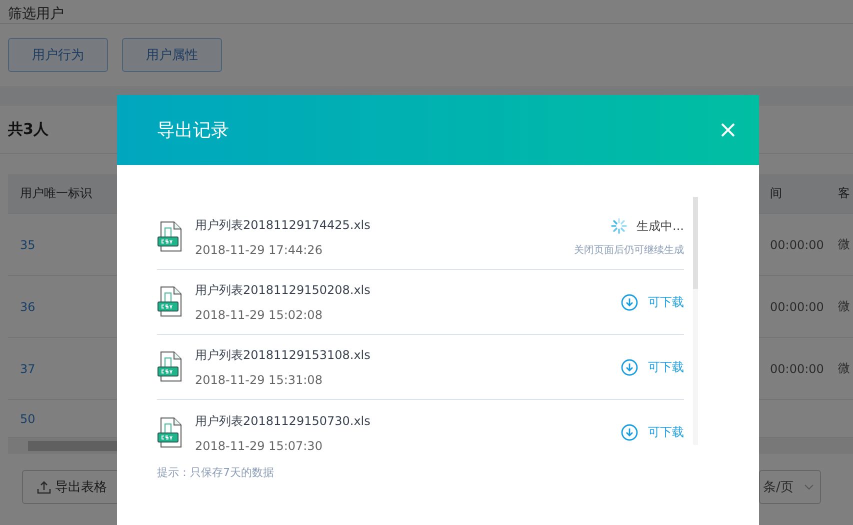 Image resolution: width=853 pixels, height=525 pixels. I want to click on table-cell-text: 35, so click(28, 245).